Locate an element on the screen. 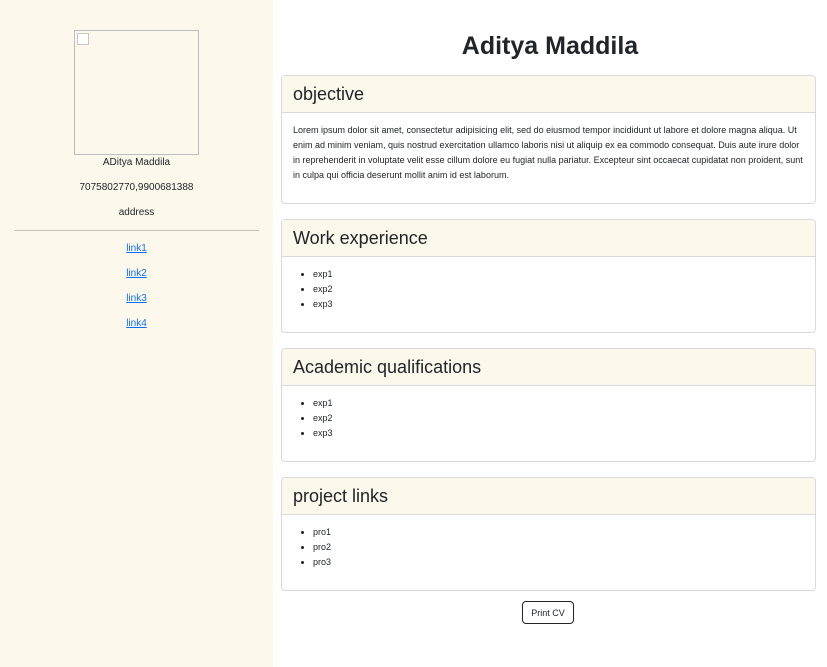  page-title: Aditya Maddila is located at coordinates (550, 46).